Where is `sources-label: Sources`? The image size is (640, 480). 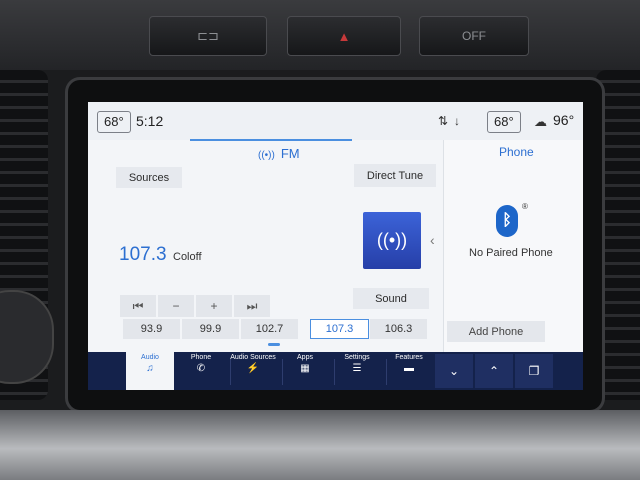
sources-label: Sources is located at coordinates (149, 177).